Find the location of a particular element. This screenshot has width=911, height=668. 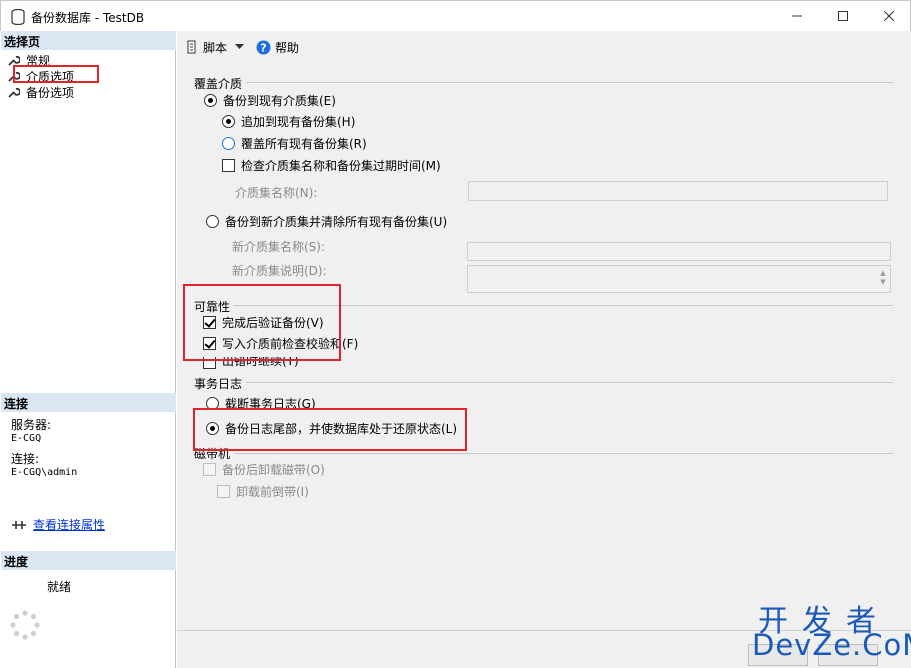

append-backup-set-radio: 追加到现有备份集(H) is located at coordinates (288, 121).